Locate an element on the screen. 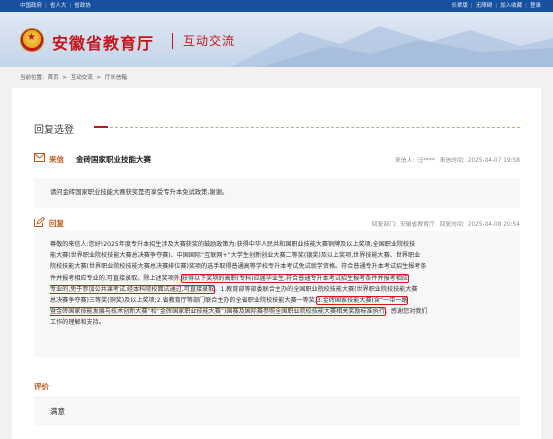 This screenshot has height=439, width=553. breadcrumb-mailbox: 厅长信箱 is located at coordinates (116, 78).